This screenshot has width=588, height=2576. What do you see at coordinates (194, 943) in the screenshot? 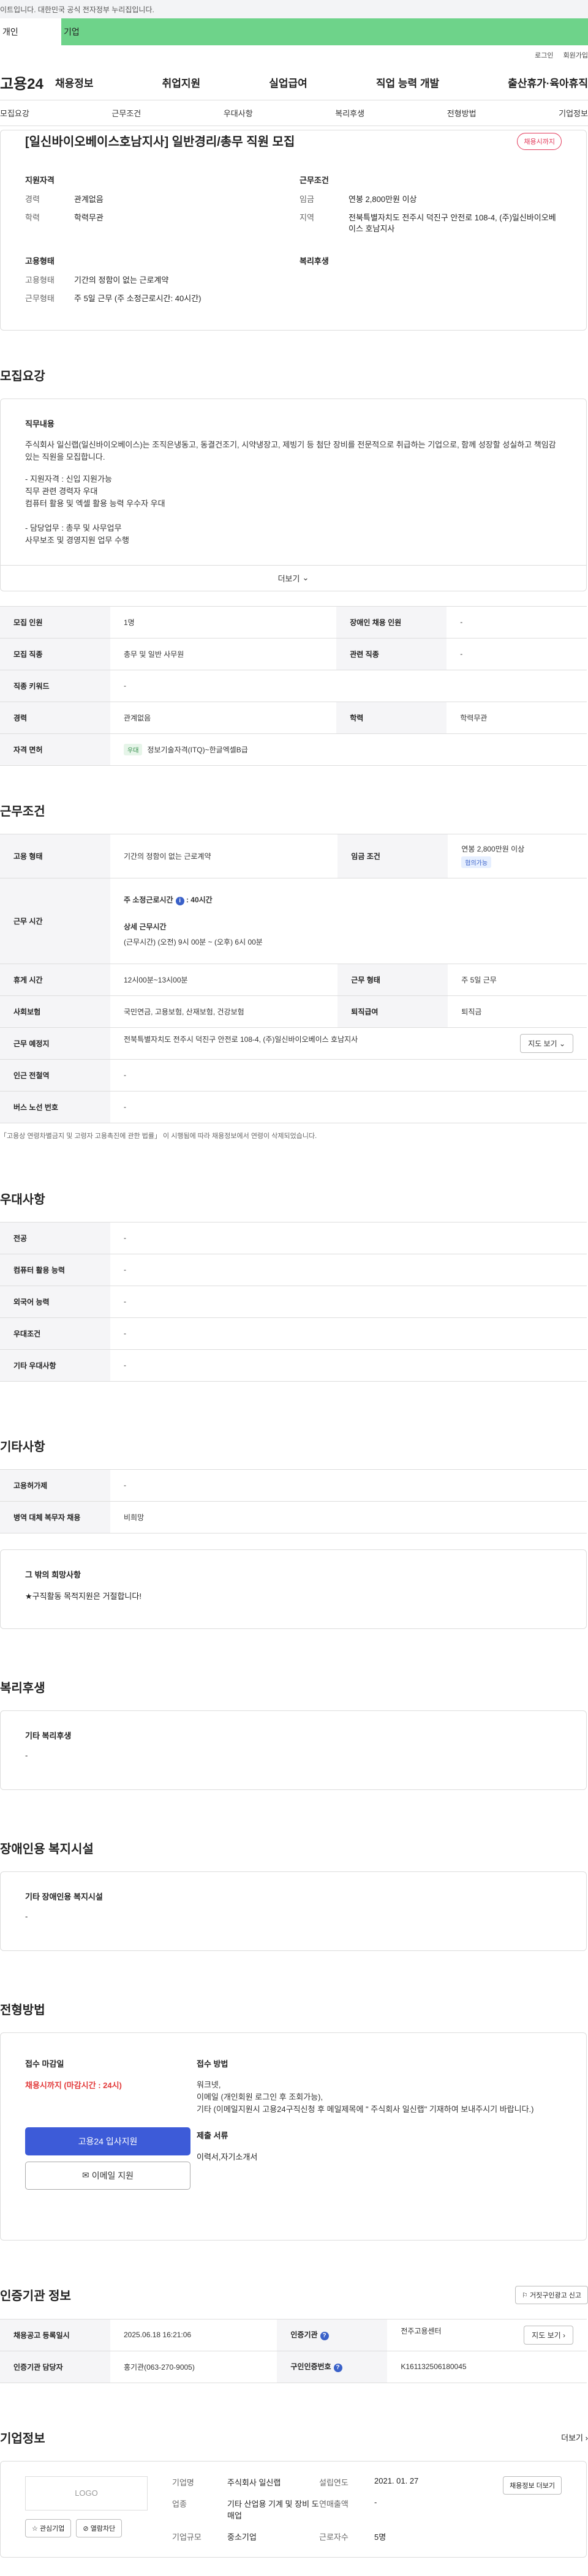
I see `time-detail-value: (근무시간) (오전) 9시 00분 ~ (오후) 6시 00분` at bounding box center [194, 943].